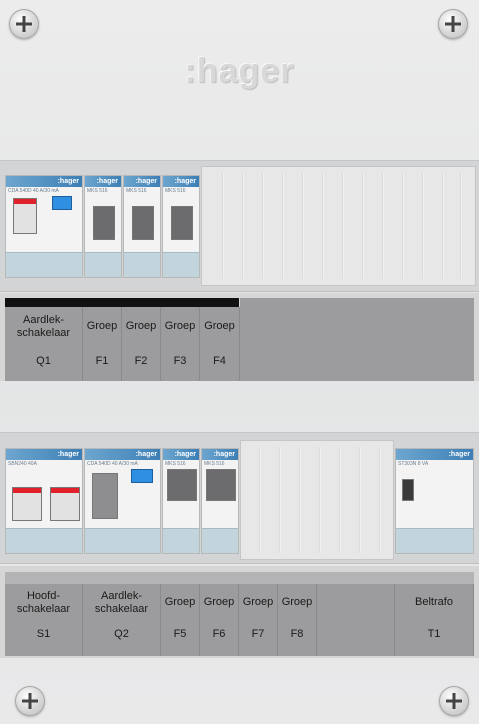  Describe the element at coordinates (122, 501) in the screenshot. I see `rcd-module-q2: :hager CDA 540D 40 A/30 mA` at that location.